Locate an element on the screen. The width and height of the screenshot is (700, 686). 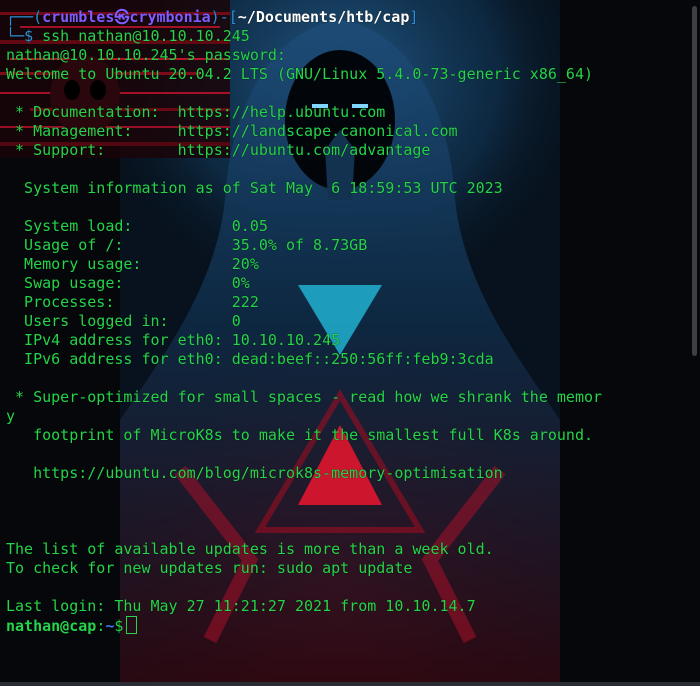
prompt-end-bracket: ] is located at coordinates (414, 17).